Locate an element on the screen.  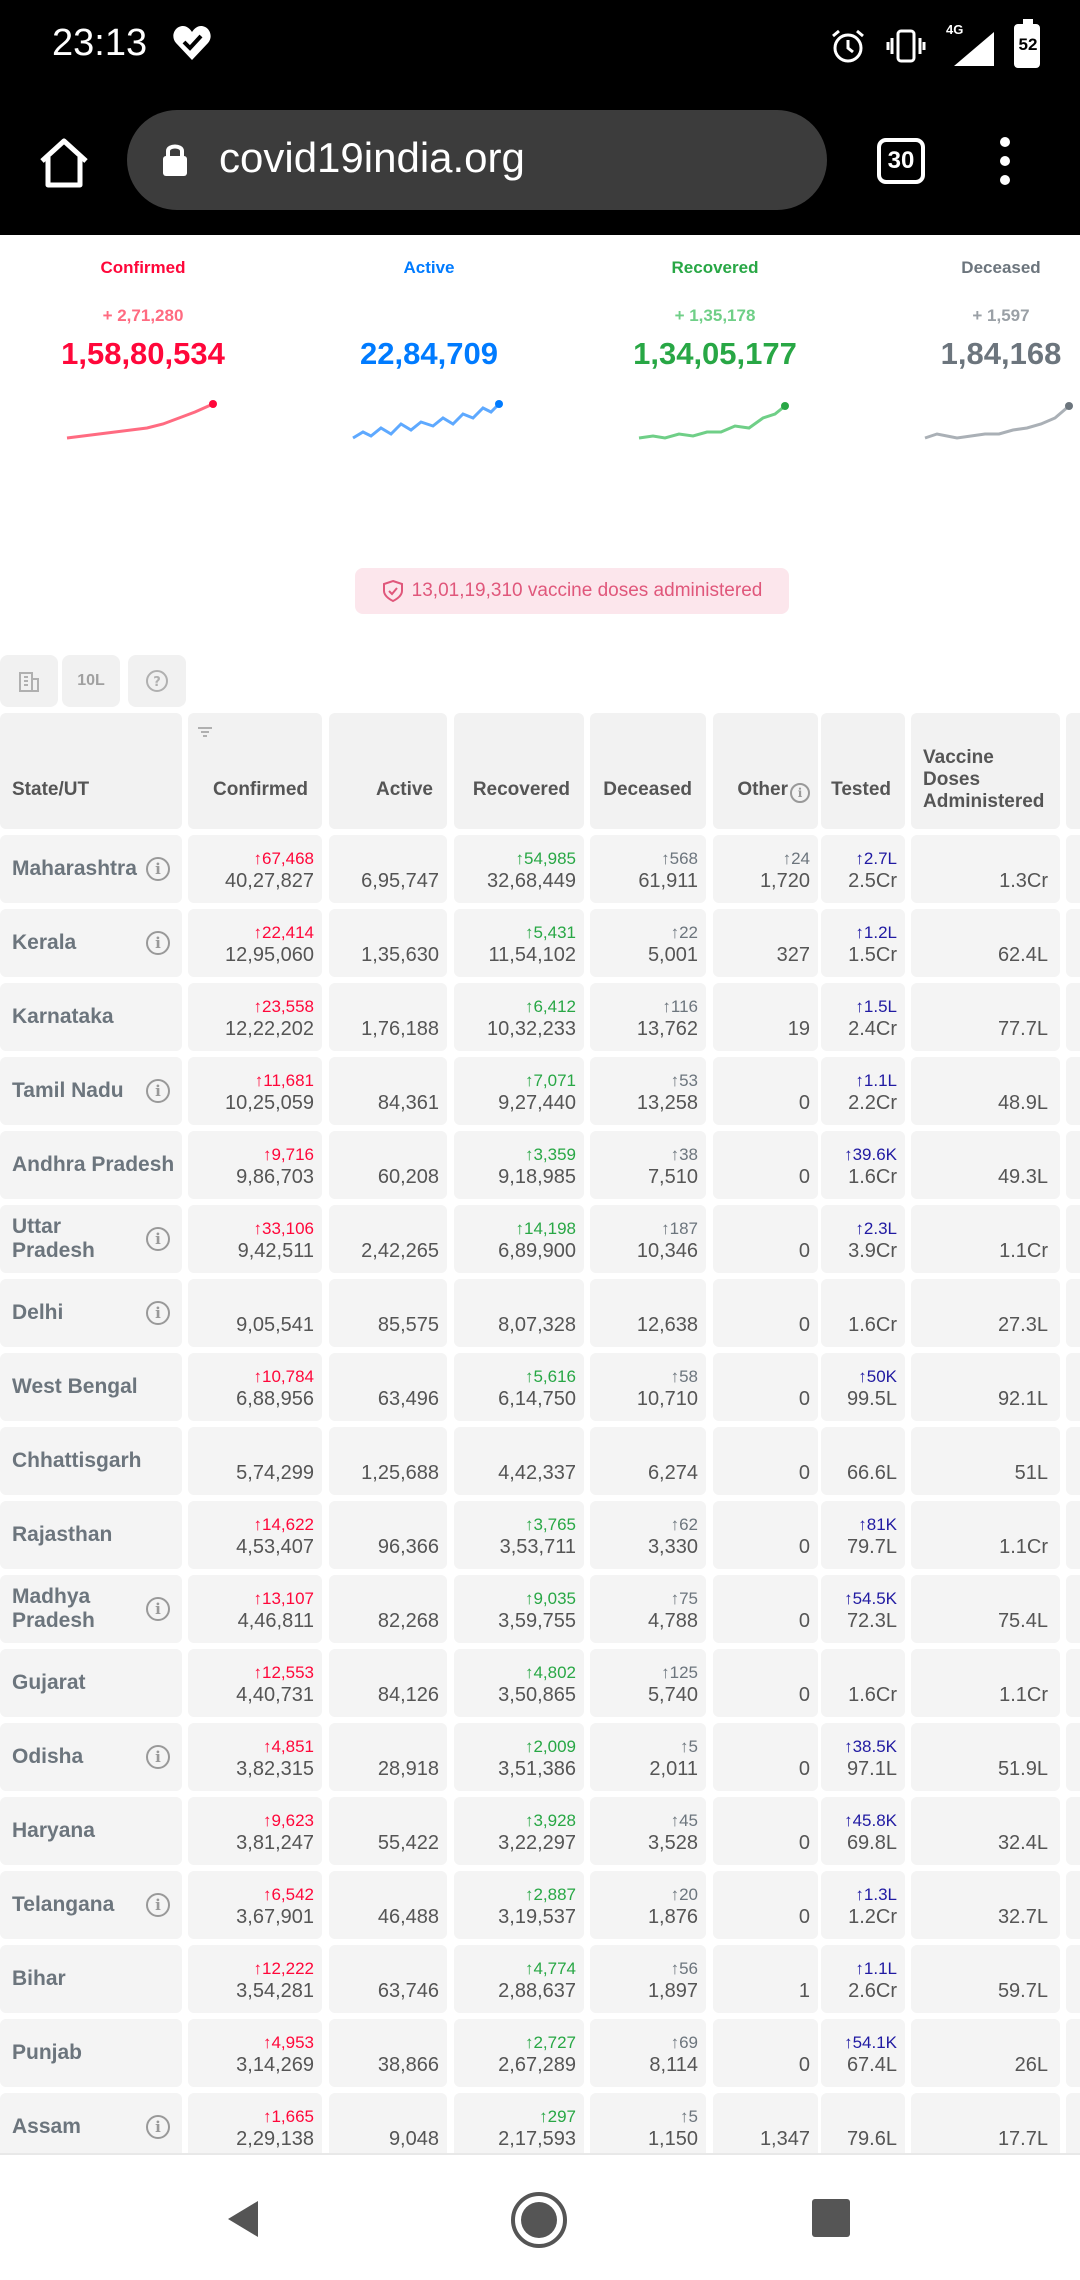
state-cell: Delhi i is located at coordinates (91, 1313).